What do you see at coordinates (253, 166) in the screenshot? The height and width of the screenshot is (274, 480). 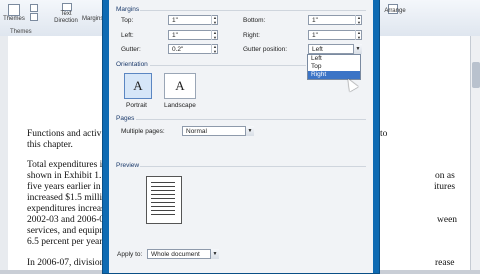 I see `preview-separator` at bounding box center [253, 166].